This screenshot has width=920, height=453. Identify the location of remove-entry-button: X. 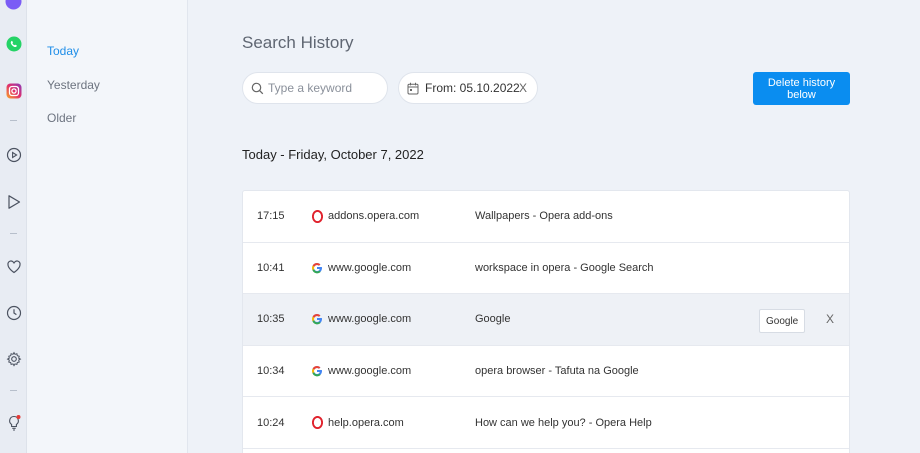
(830, 319).